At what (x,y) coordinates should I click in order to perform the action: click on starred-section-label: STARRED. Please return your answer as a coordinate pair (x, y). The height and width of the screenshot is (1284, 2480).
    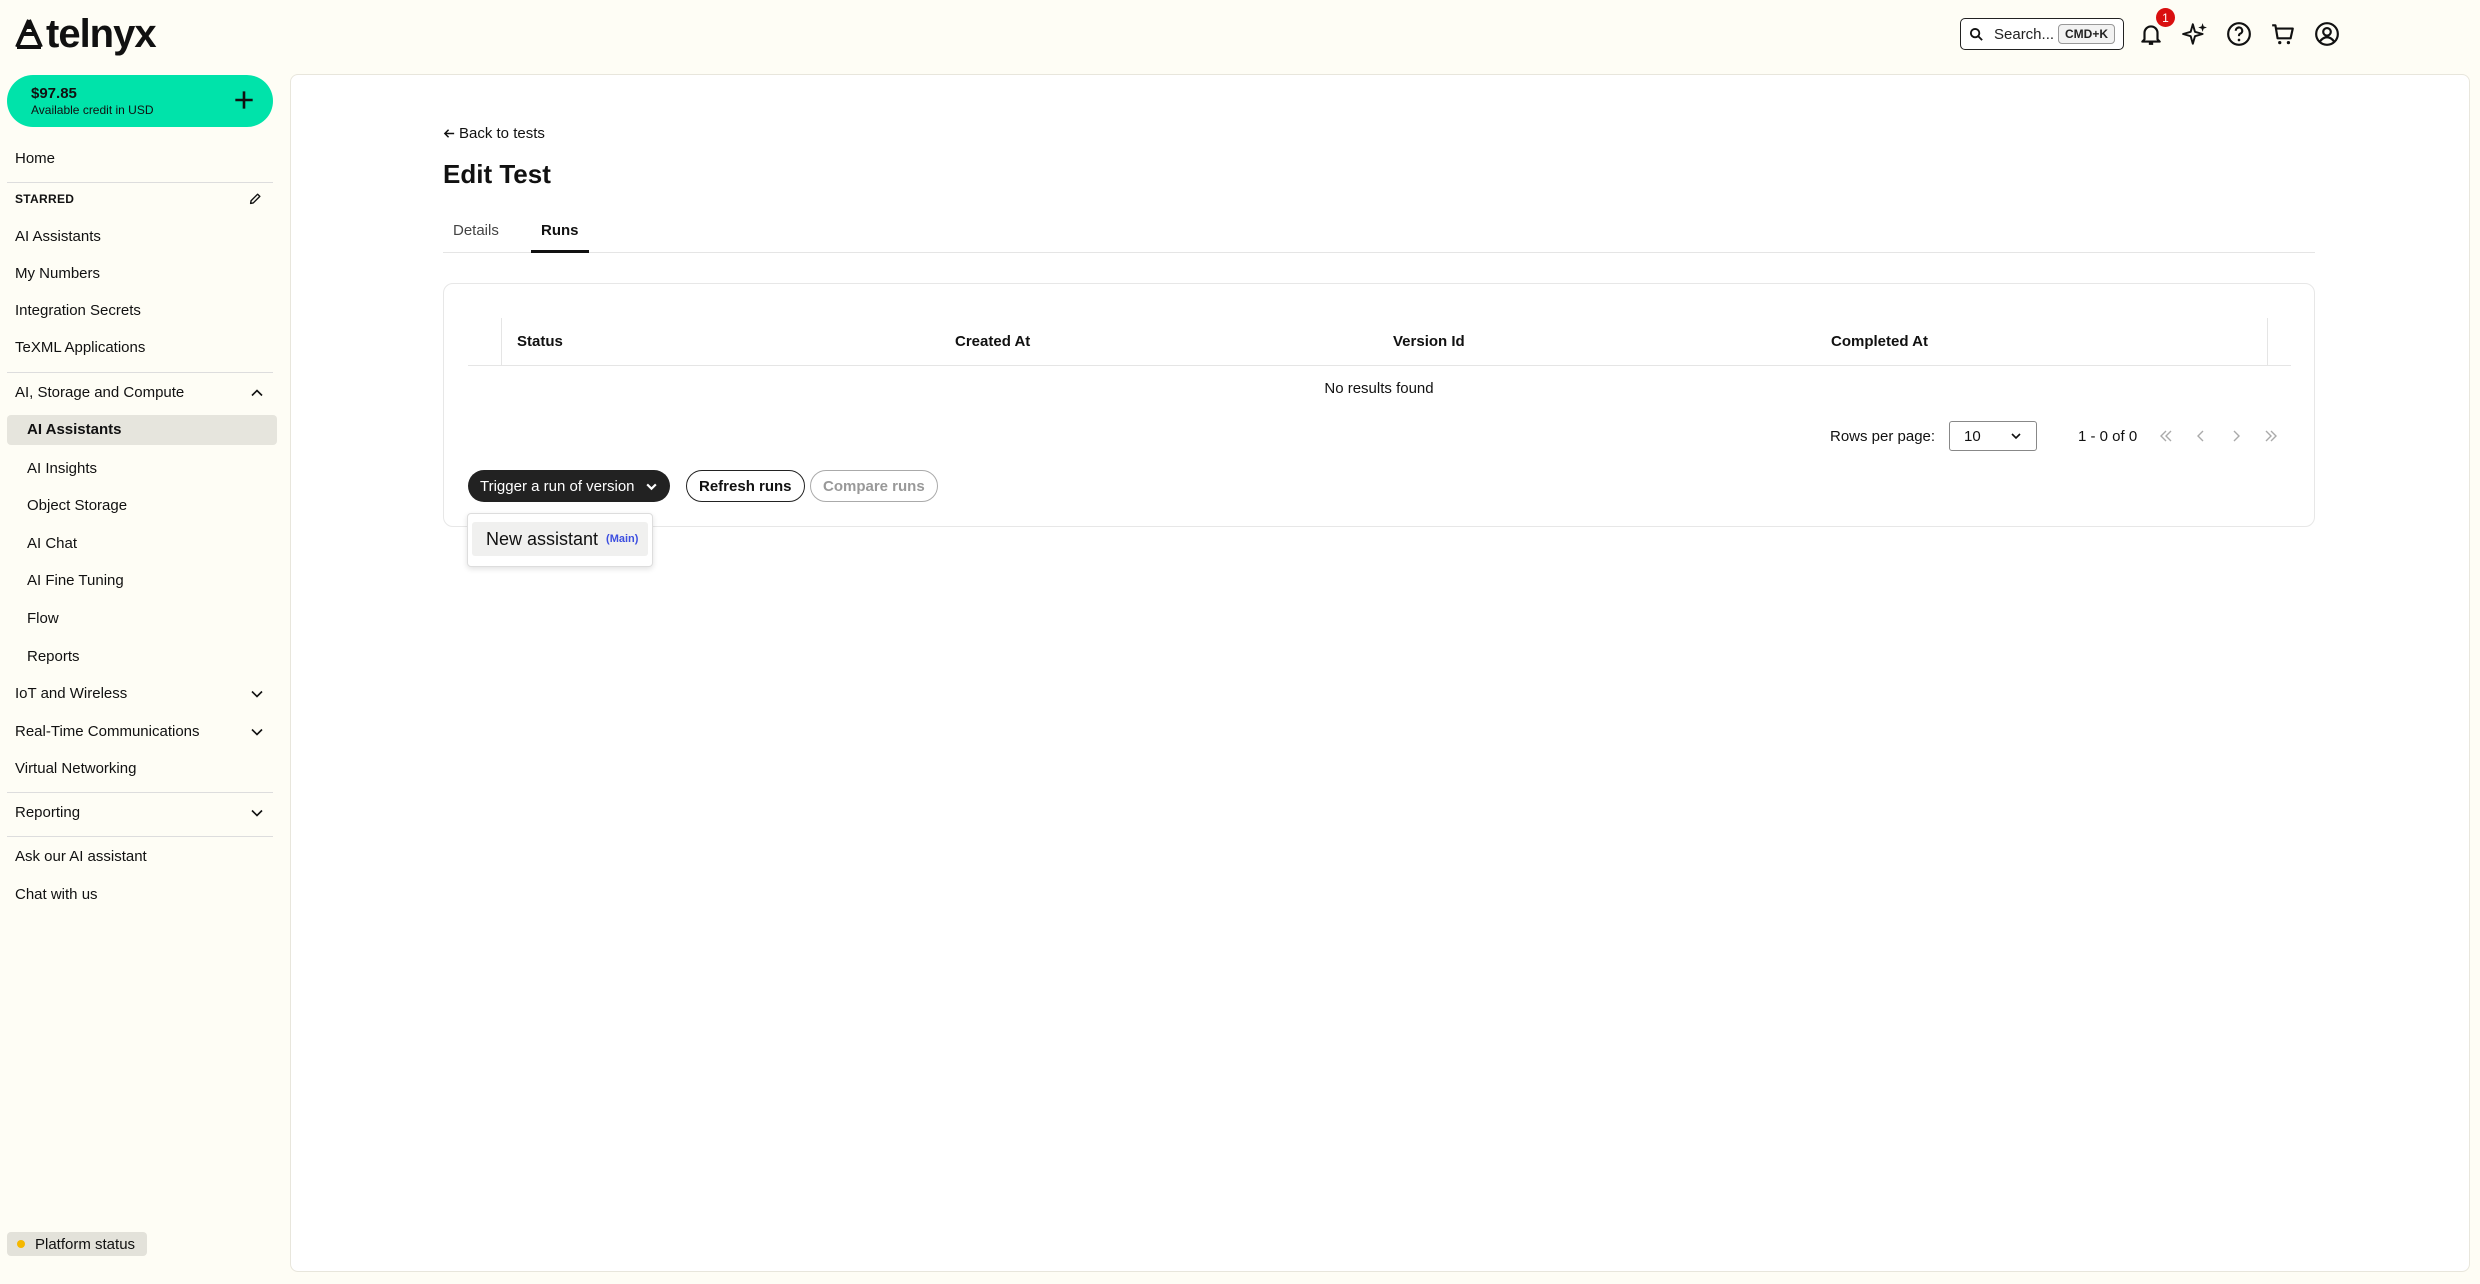
    Looking at the image, I should click on (45, 199).